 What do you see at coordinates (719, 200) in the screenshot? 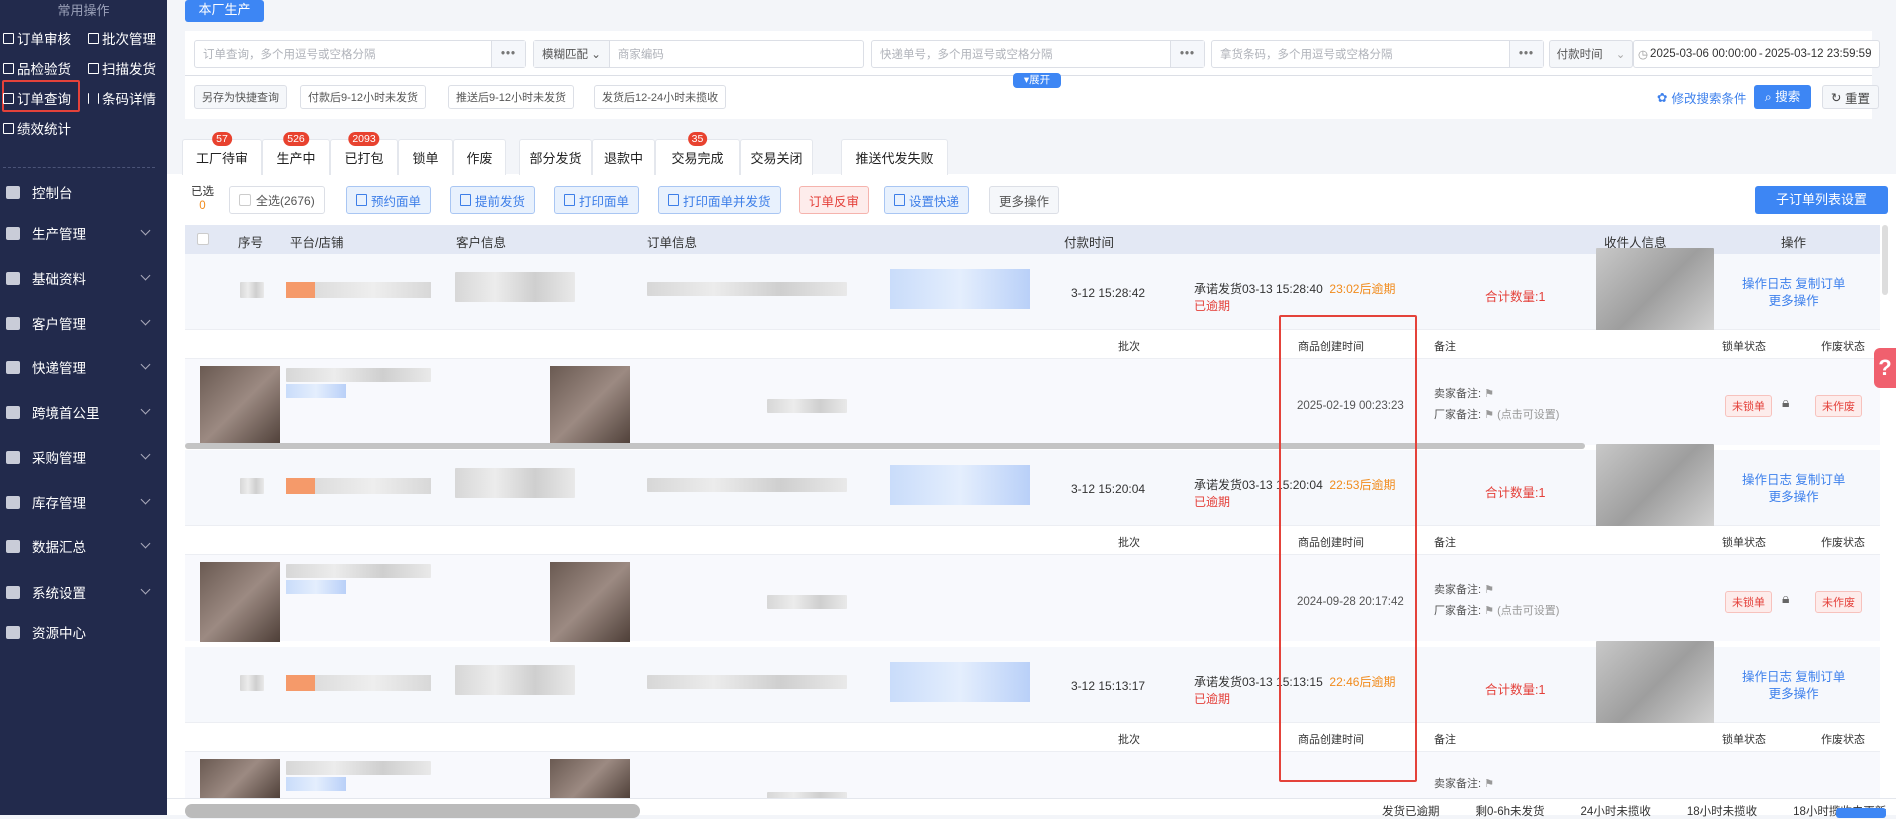
I see `toolbar-button: 打印面单并发货` at bounding box center [719, 200].